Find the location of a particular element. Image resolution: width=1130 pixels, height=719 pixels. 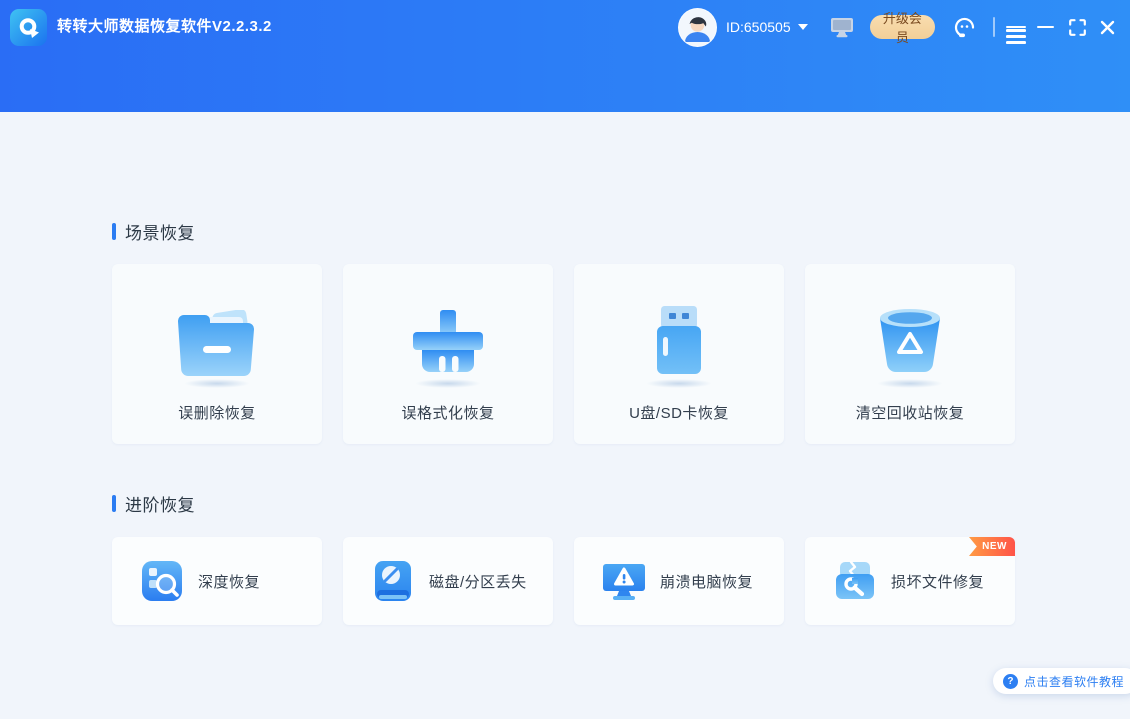

card-label: U盘/SD卡恢复 is located at coordinates (679, 413).